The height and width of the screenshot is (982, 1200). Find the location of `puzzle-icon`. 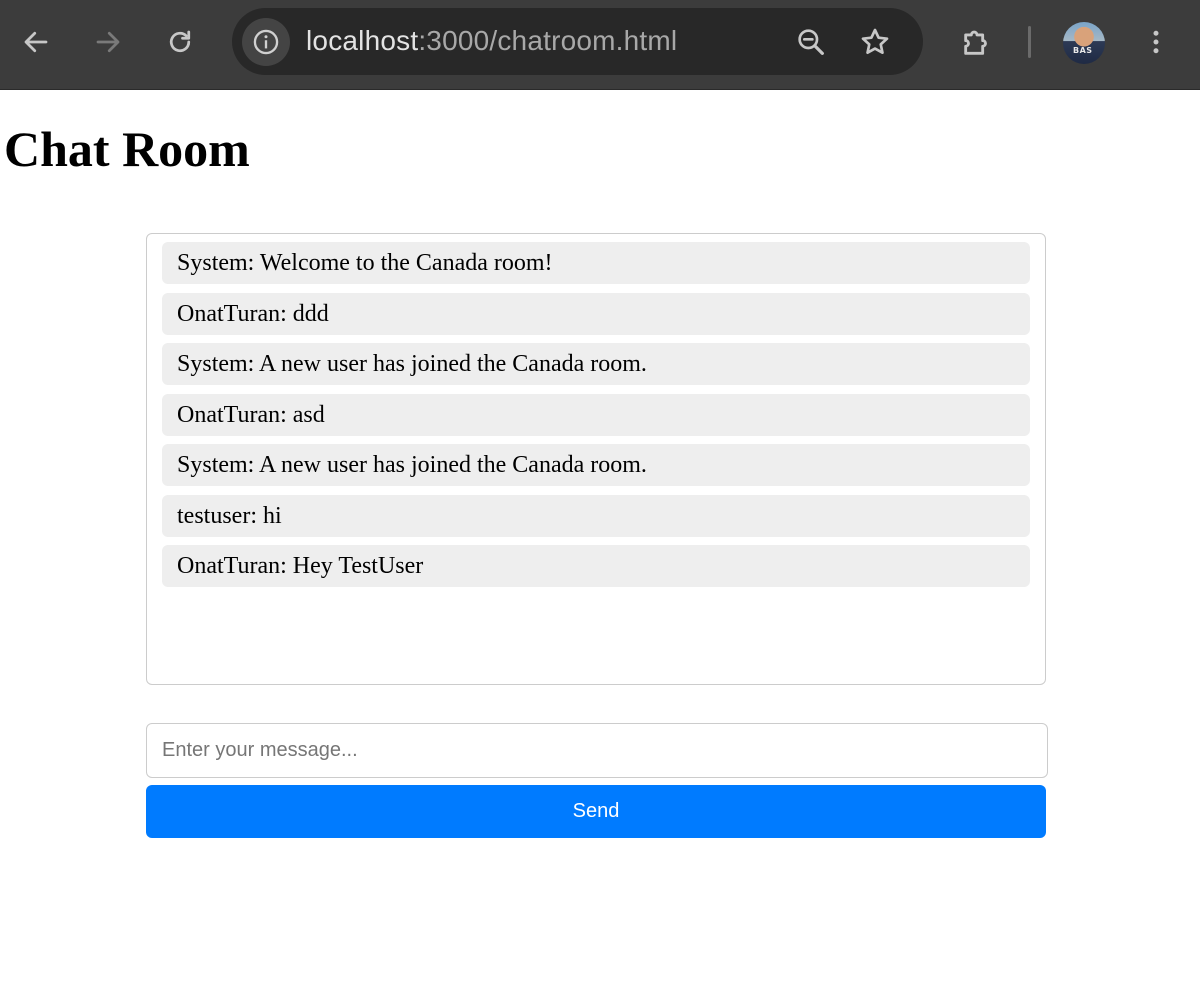

puzzle-icon is located at coordinates (977, 42).